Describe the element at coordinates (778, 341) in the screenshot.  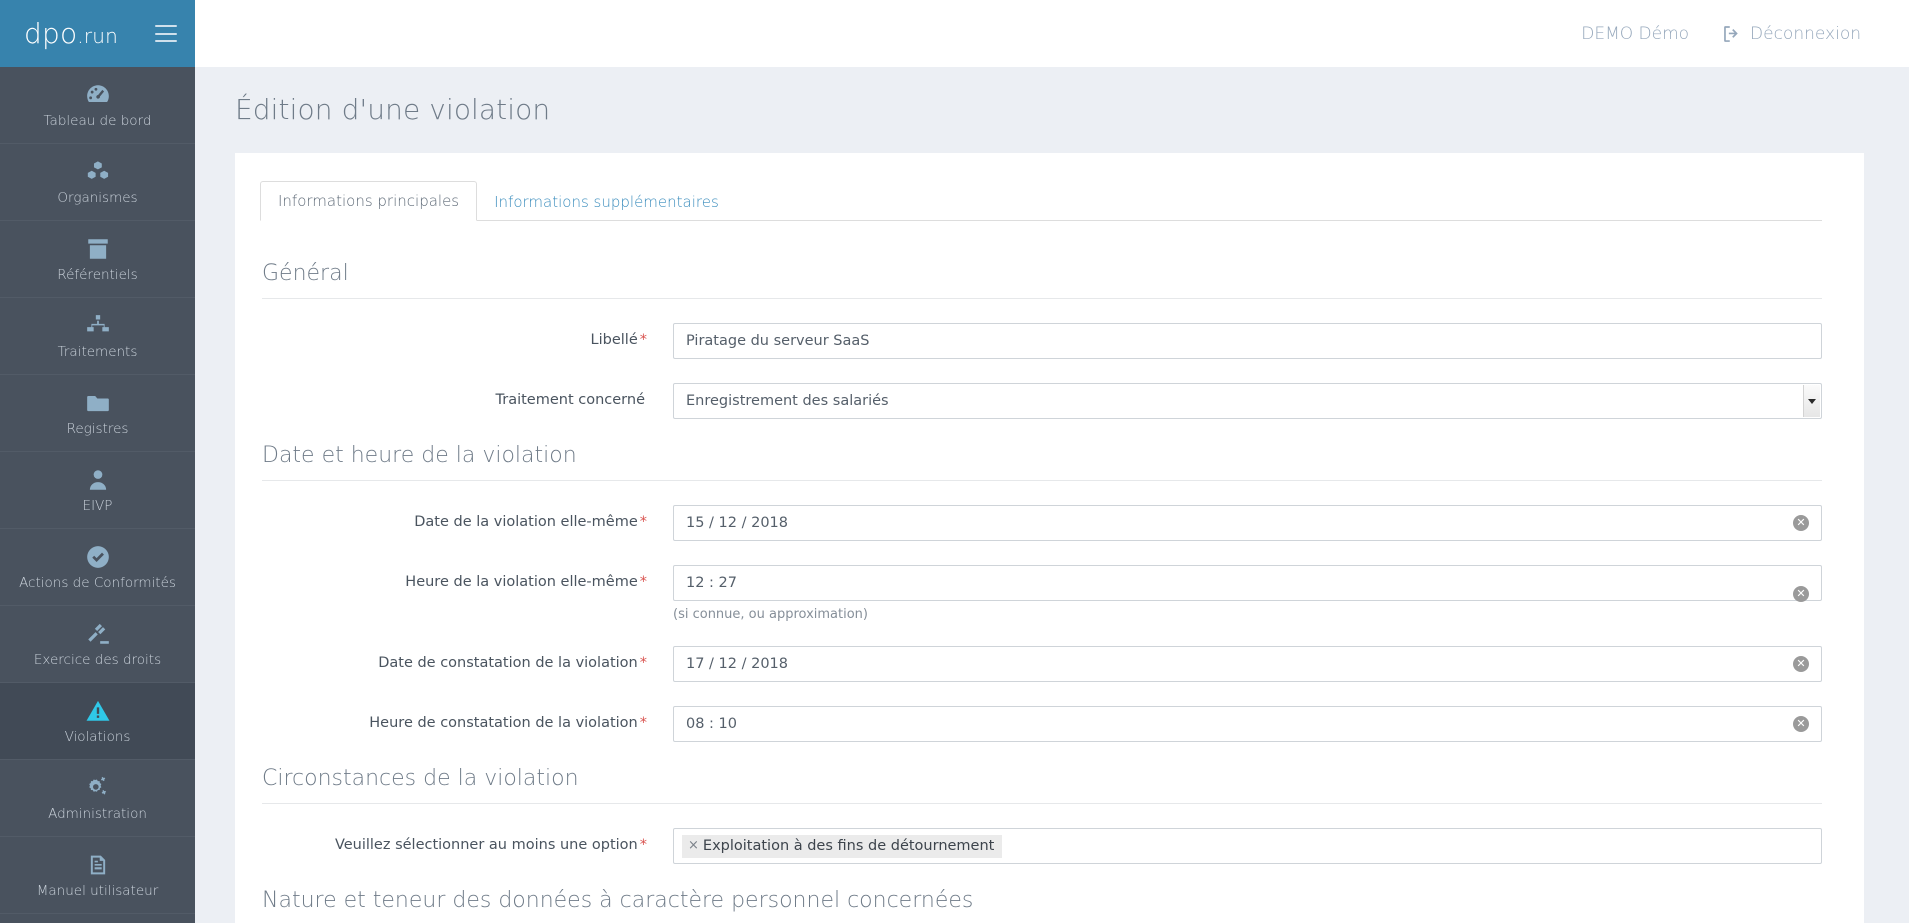
I see `libelle-value: Piratage du serveur SaaS` at that location.